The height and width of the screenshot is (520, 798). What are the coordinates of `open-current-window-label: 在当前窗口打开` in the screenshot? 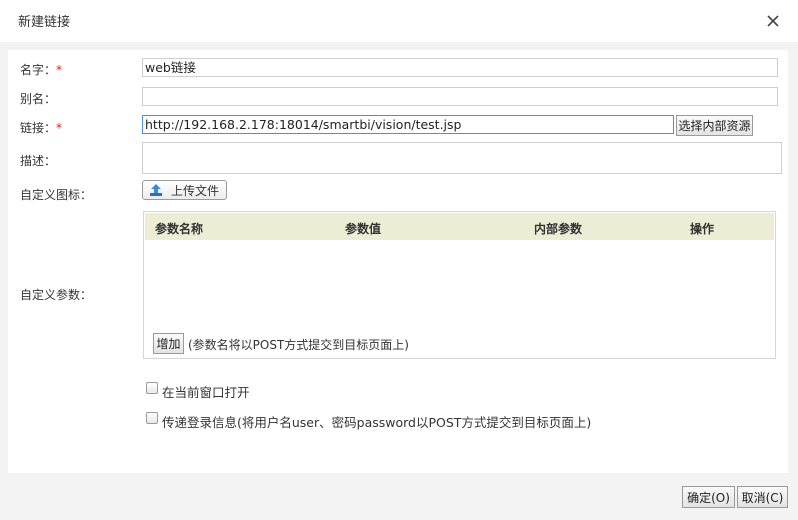 It's located at (206, 392).